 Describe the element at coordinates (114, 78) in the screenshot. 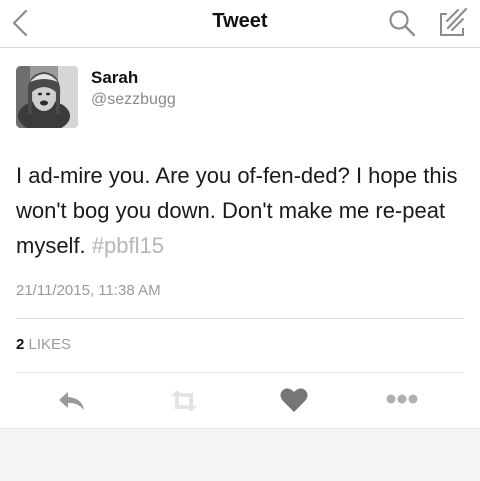

I see `user-name: Sarah` at that location.